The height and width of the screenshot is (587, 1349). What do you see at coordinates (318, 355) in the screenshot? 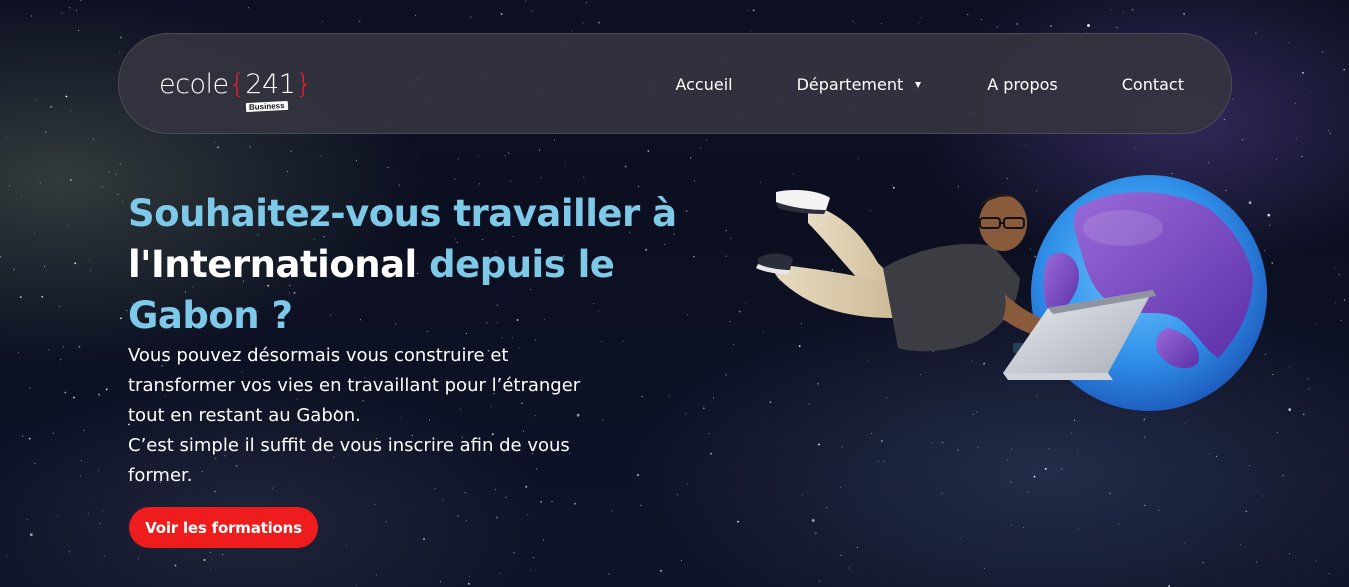
I see `hero-text-line: Vous pouvez désormais vous construire et` at bounding box center [318, 355].